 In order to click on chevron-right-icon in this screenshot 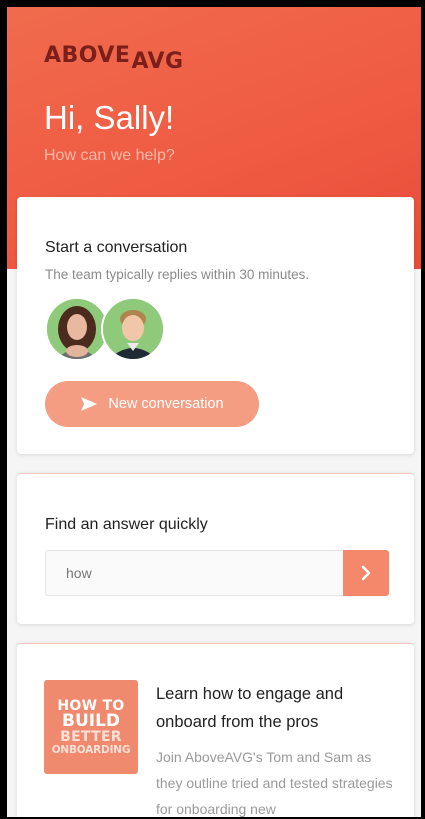, I will do `click(366, 573)`.